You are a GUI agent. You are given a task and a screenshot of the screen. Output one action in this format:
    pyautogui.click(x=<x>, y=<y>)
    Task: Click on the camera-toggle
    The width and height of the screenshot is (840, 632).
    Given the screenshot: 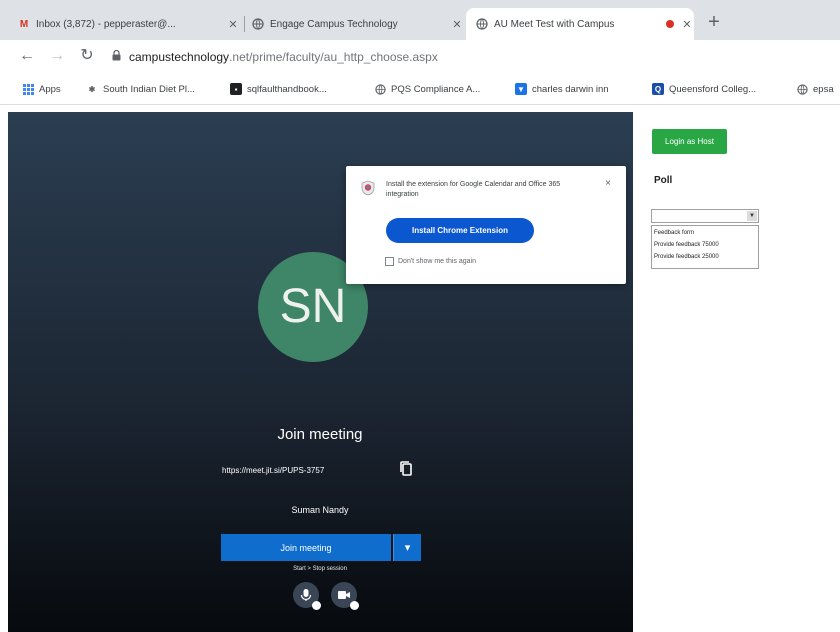 What is the action you would take?
    pyautogui.click(x=345, y=596)
    